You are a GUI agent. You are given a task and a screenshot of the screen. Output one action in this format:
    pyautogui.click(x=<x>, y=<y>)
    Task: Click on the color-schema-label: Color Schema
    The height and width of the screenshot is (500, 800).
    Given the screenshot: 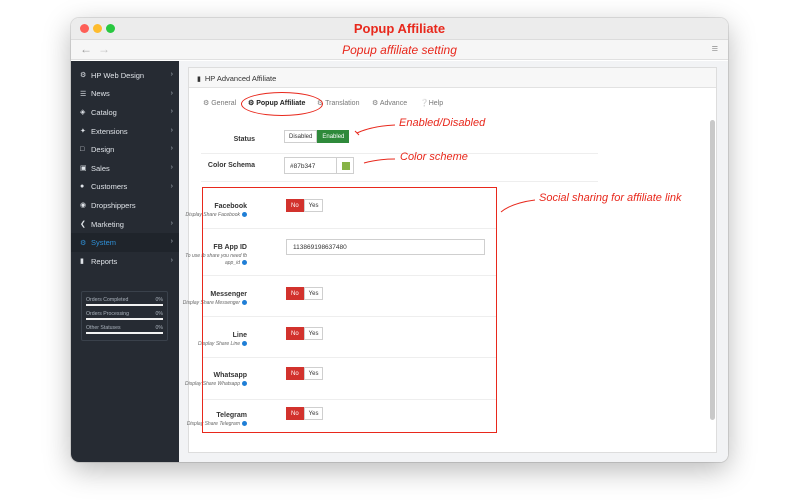 What is the action you would take?
    pyautogui.click(x=231, y=165)
    